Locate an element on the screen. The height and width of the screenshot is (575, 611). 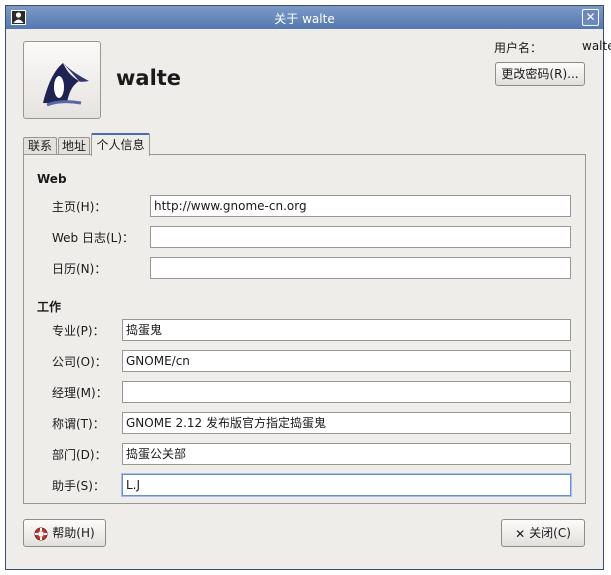
display-name: walte is located at coordinates (149, 78).